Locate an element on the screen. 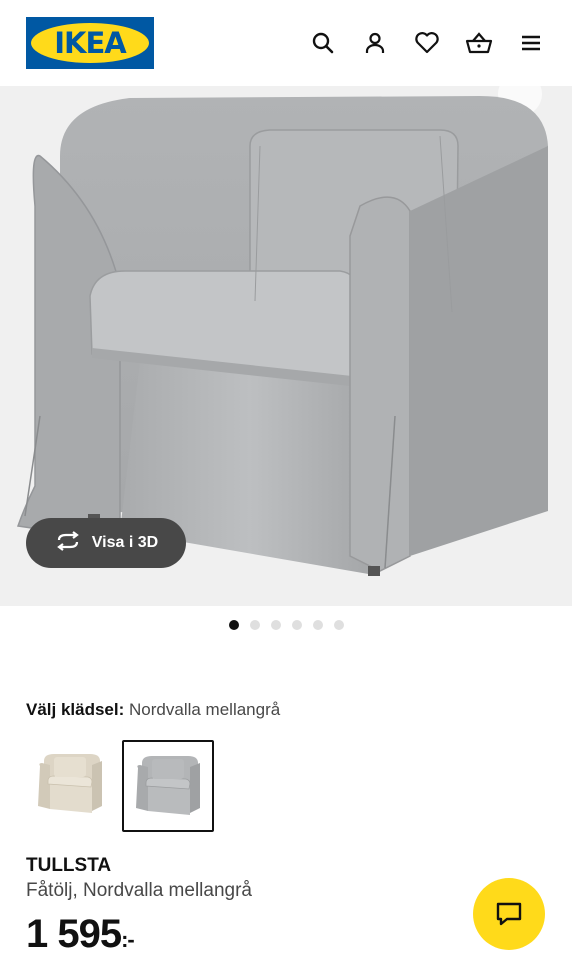 The height and width of the screenshot is (960, 572). product-price: 1 595:- is located at coordinates (80, 934).